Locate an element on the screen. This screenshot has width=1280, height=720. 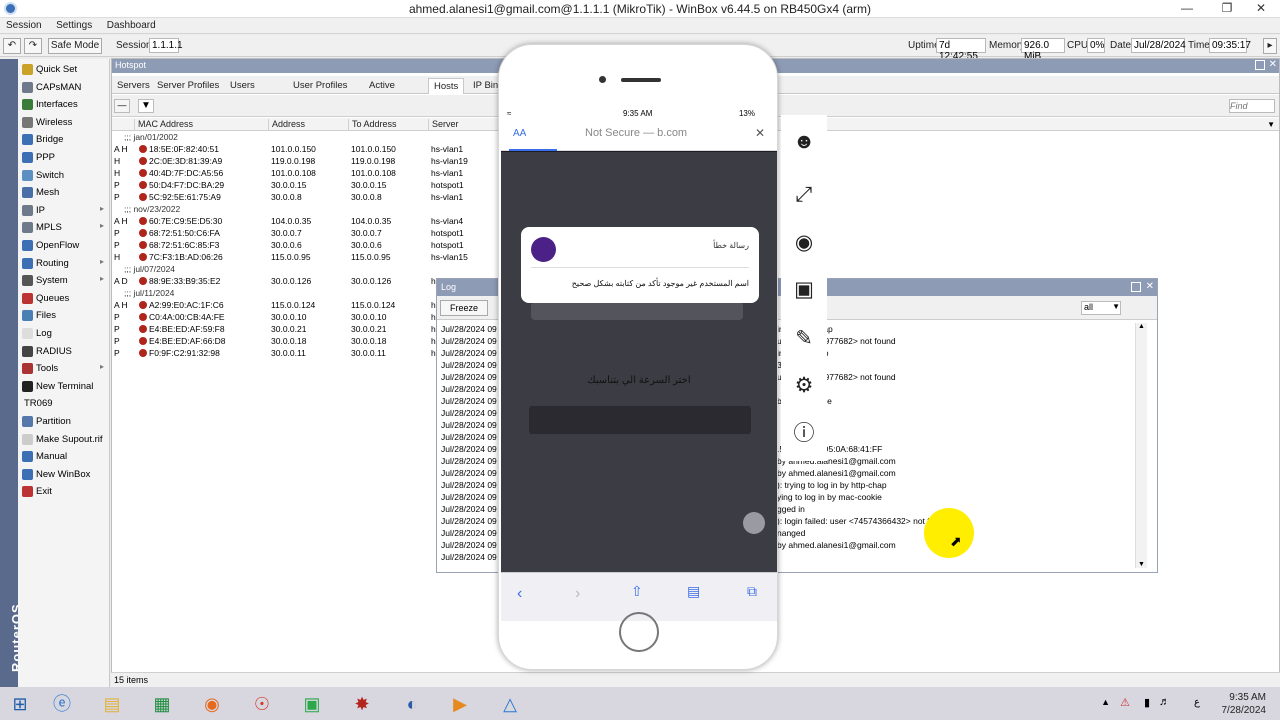
media-player-icon: ▶ is located at coordinates (460, 704).